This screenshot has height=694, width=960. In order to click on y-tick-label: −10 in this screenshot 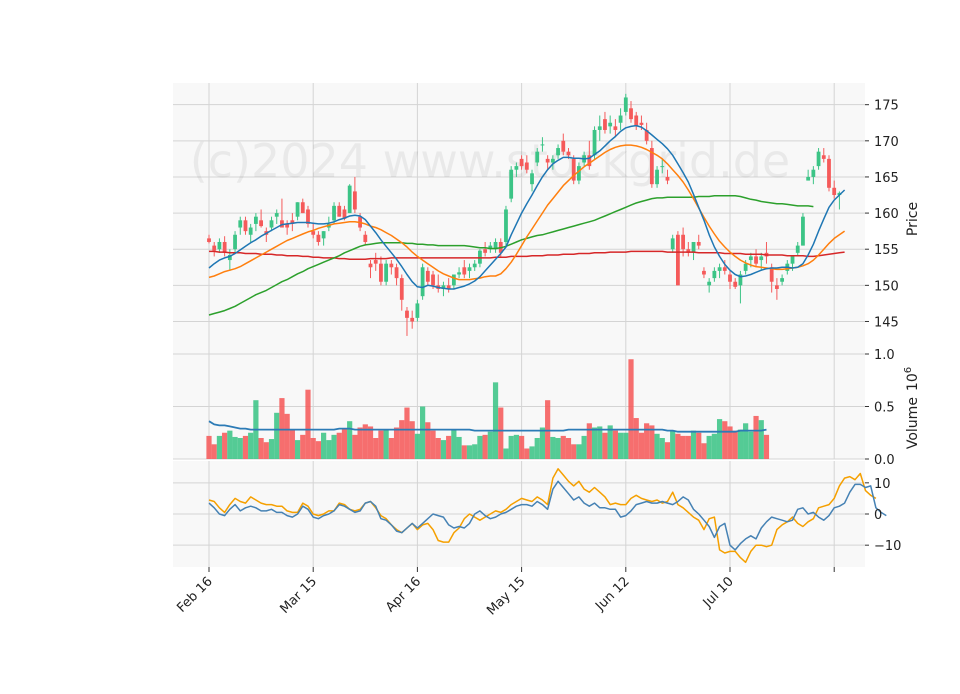, I will do `click(887, 546)`.